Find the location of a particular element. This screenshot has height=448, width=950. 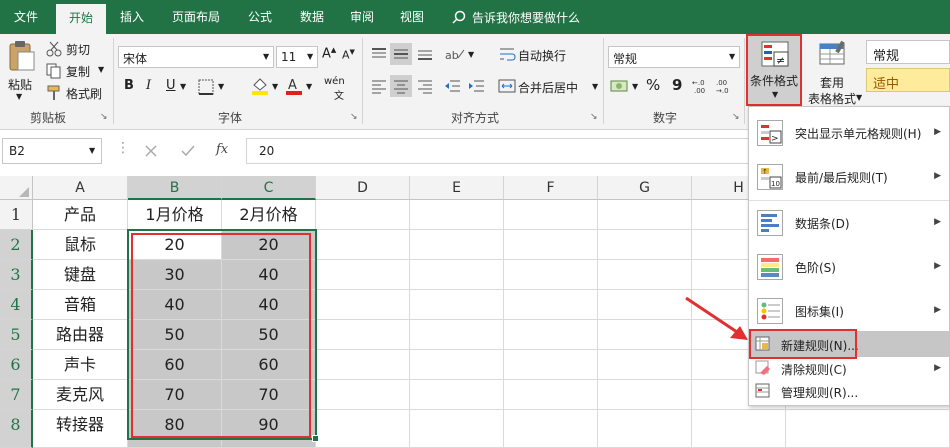

menu-item-clear-rules: 清除规则(C) ▶ is located at coordinates (849, 368).